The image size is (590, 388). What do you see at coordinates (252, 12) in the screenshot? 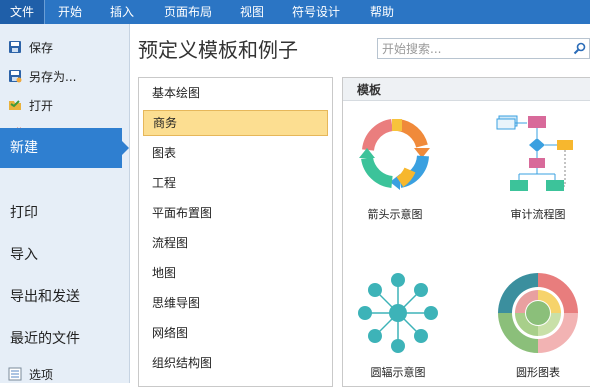
I see `tab-view: 视图` at bounding box center [252, 12].